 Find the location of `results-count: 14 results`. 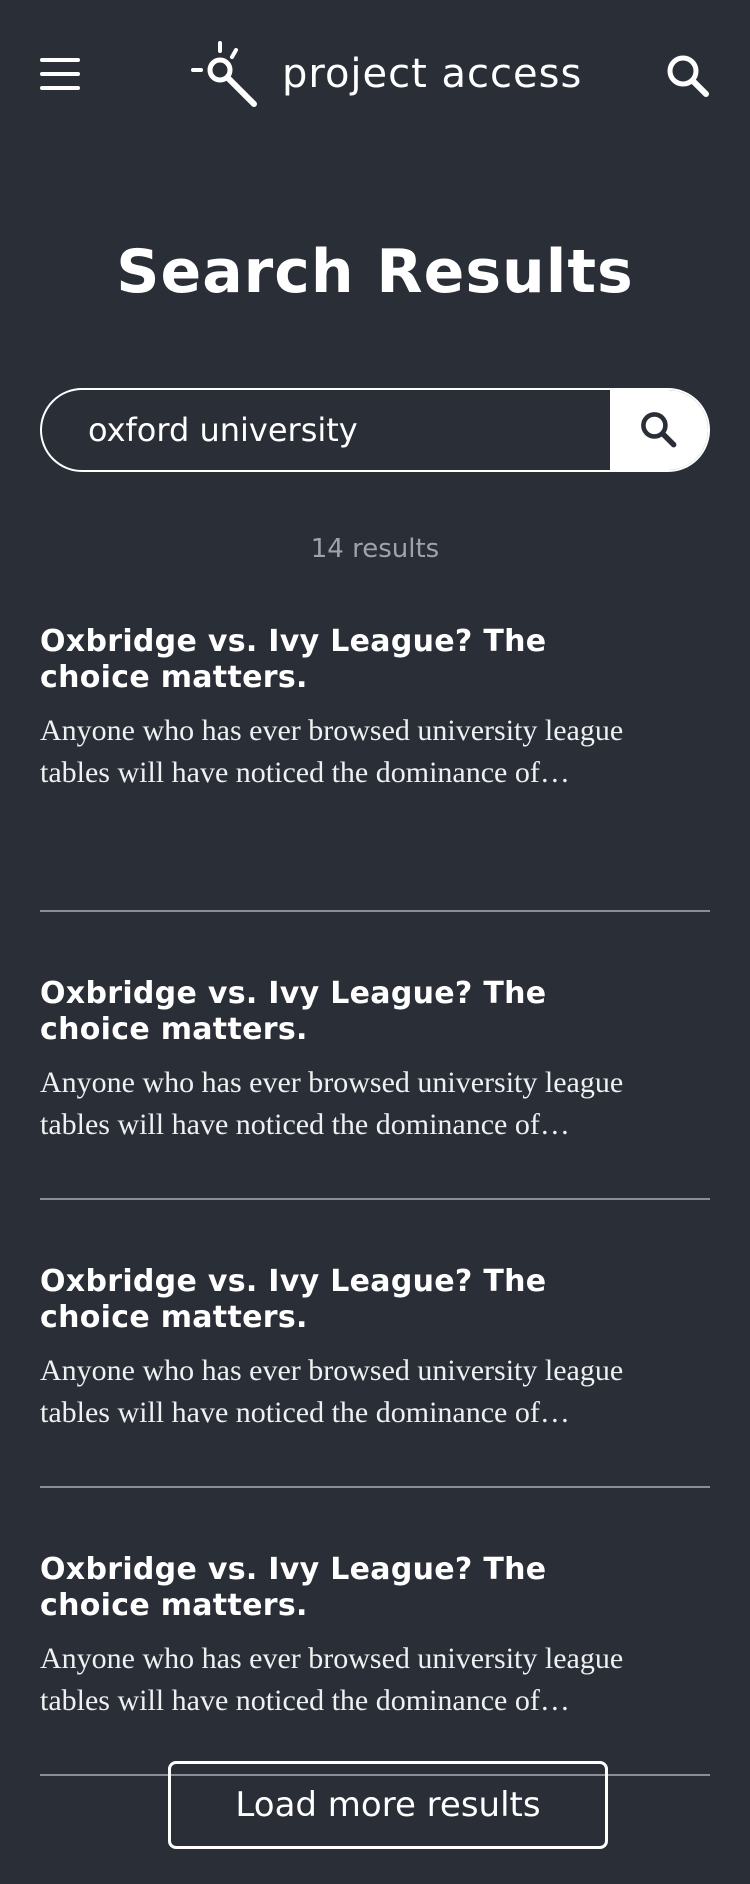

results-count: 14 results is located at coordinates (375, 549).